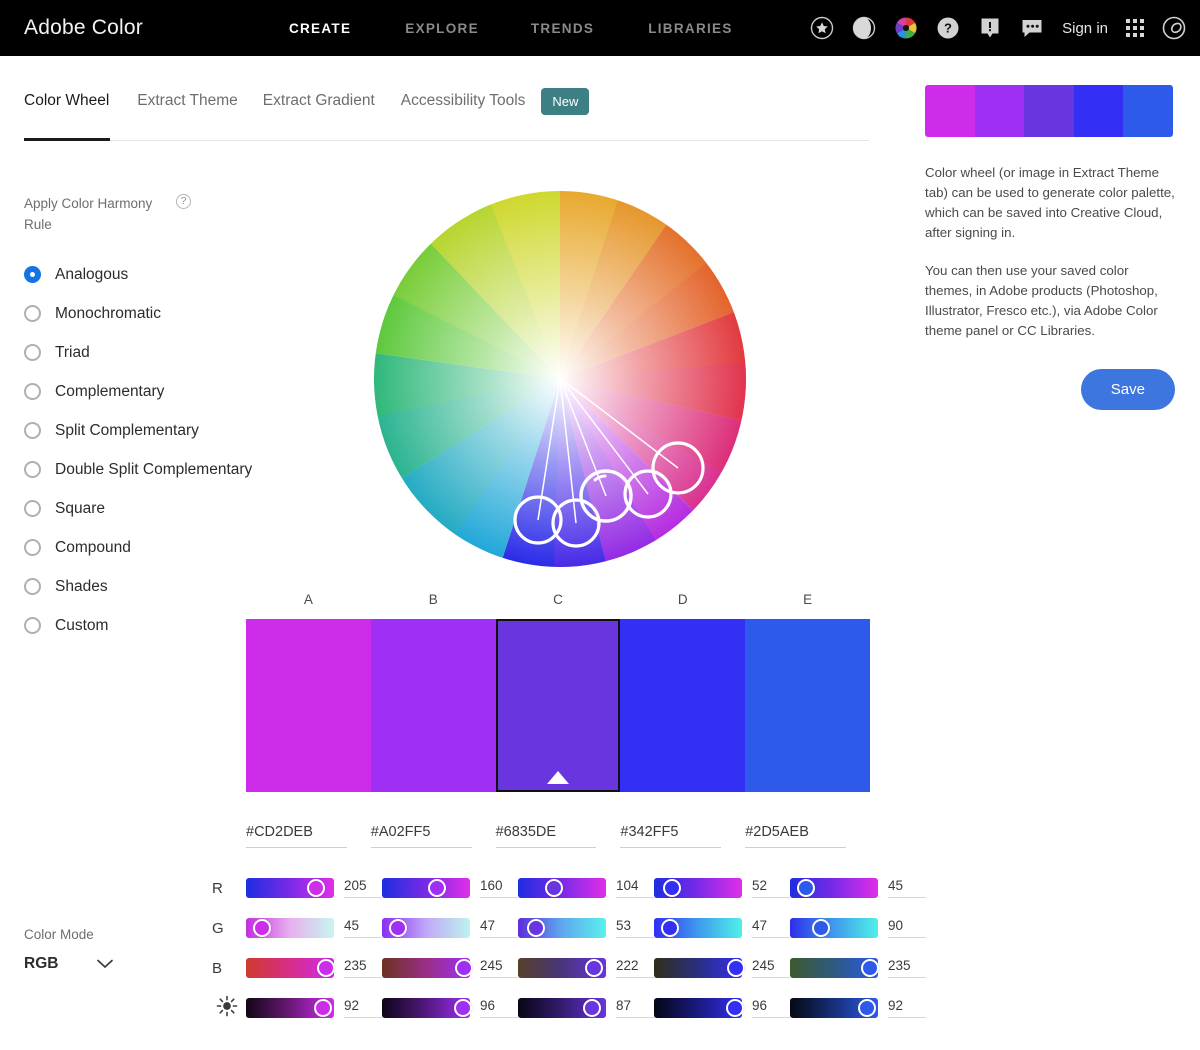 The width and height of the screenshot is (1200, 1050). Describe the element at coordinates (771, 888) in the screenshot. I see `slider-value-r-d: 52` at that location.